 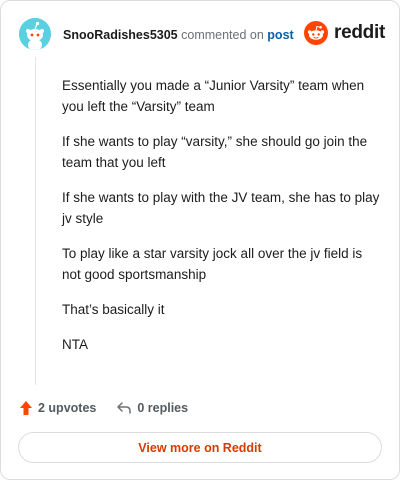 What do you see at coordinates (113, 408) in the screenshot?
I see `comment-footer: 2 upvotes 0 replies` at bounding box center [113, 408].